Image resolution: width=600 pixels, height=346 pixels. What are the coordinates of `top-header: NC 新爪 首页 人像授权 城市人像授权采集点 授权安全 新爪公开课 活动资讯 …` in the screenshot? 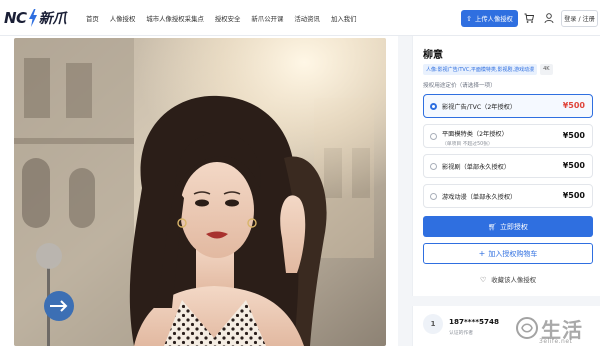 It's located at (300, 18).